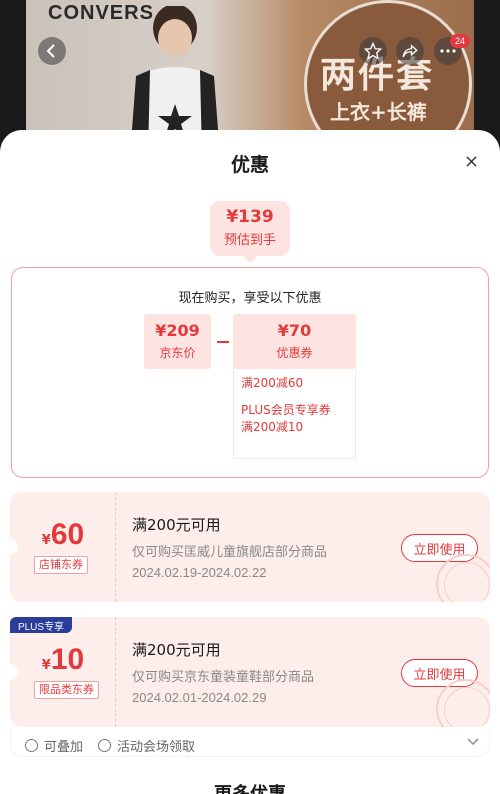 Image resolution: width=500 pixels, height=794 pixels. Describe the element at coordinates (230, 552) in the screenshot. I see `coupon-scope: 仅可购买匡威儿童旗舰店部分商品` at that location.